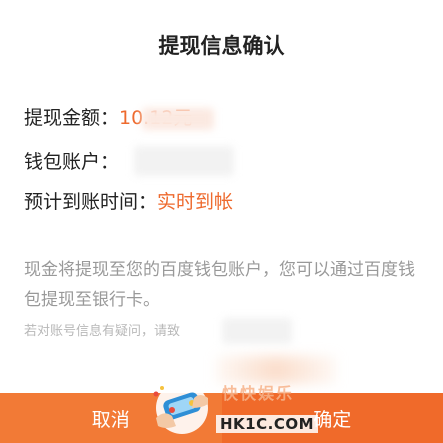 This screenshot has height=443, width=443. I want to click on amount-label: 提现金额：, so click(72, 118).